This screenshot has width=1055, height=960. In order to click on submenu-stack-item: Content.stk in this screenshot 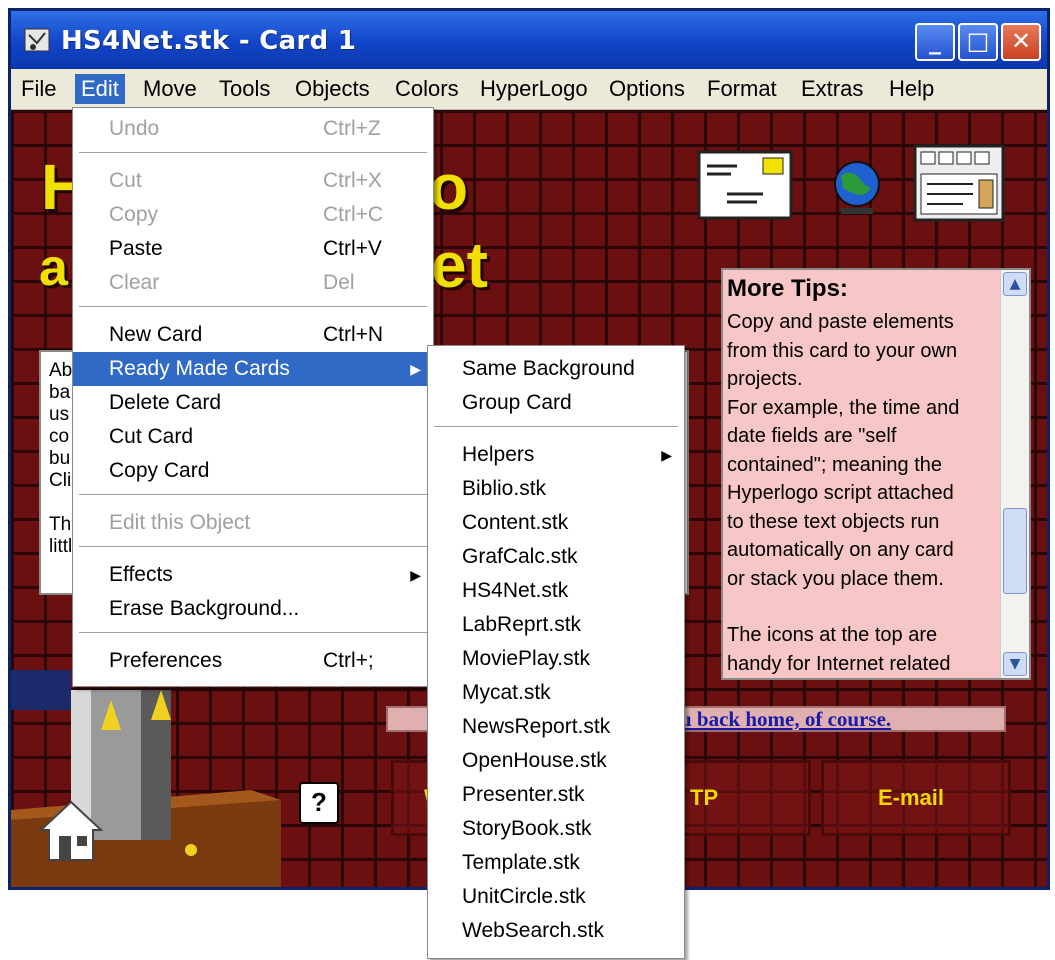, I will do `click(556, 523)`.